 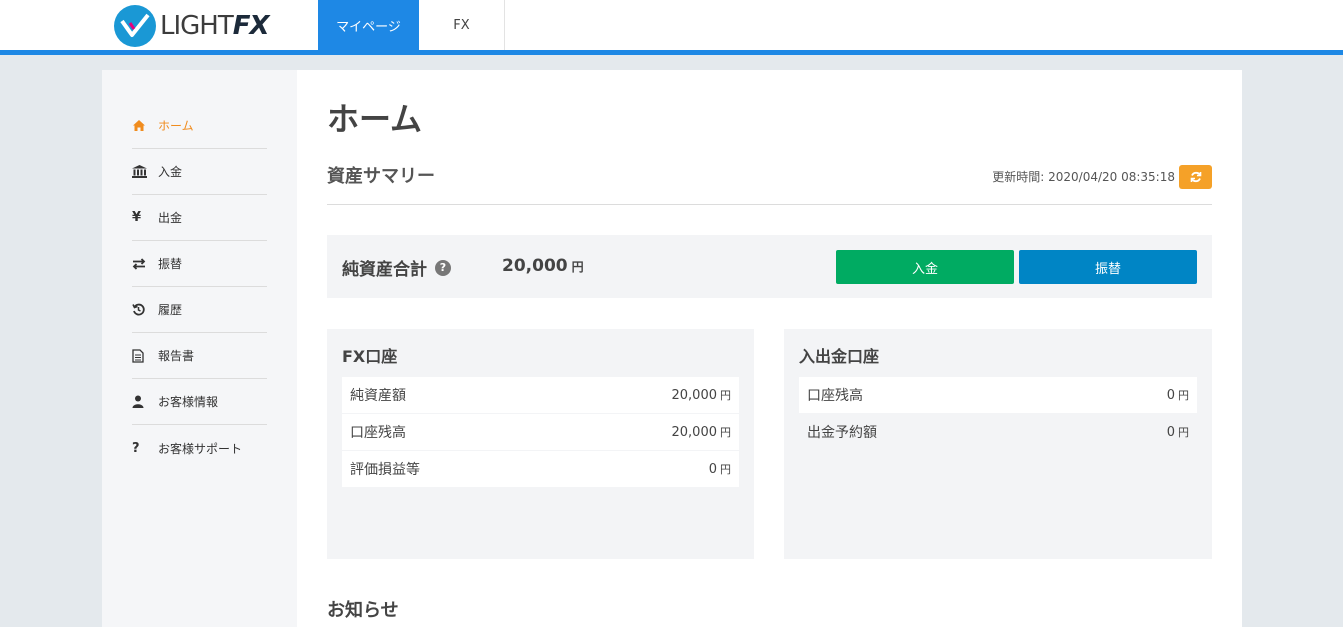 I want to click on deposit-button: 入金, so click(x=925, y=267).